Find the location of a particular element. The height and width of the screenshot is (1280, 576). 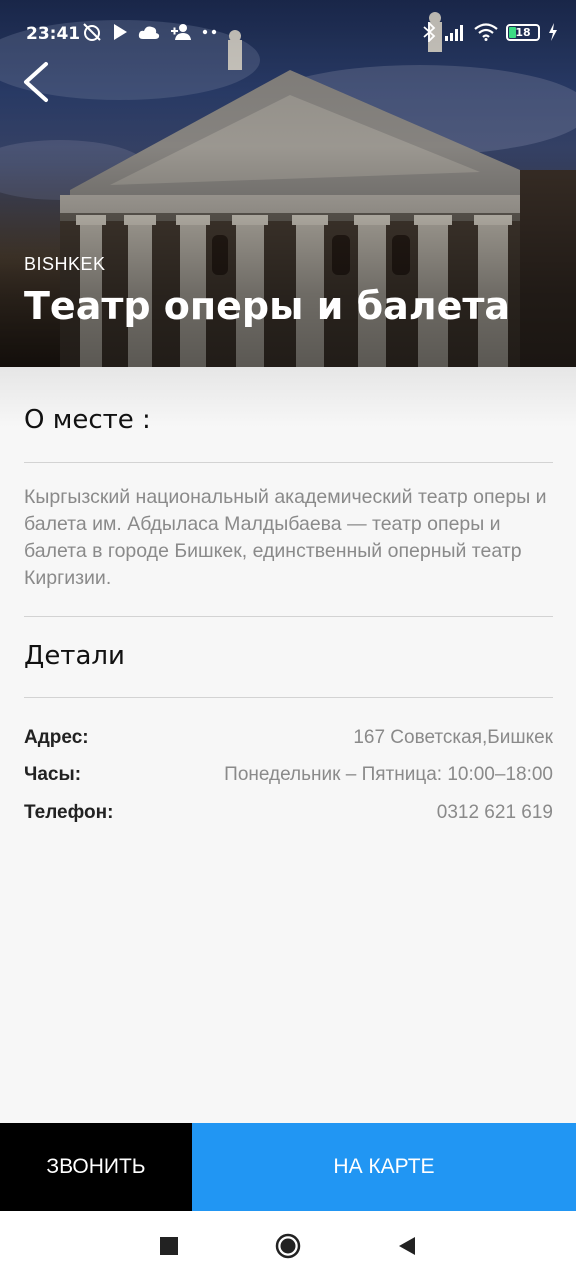

hours-label: Часы: is located at coordinates (53, 774).